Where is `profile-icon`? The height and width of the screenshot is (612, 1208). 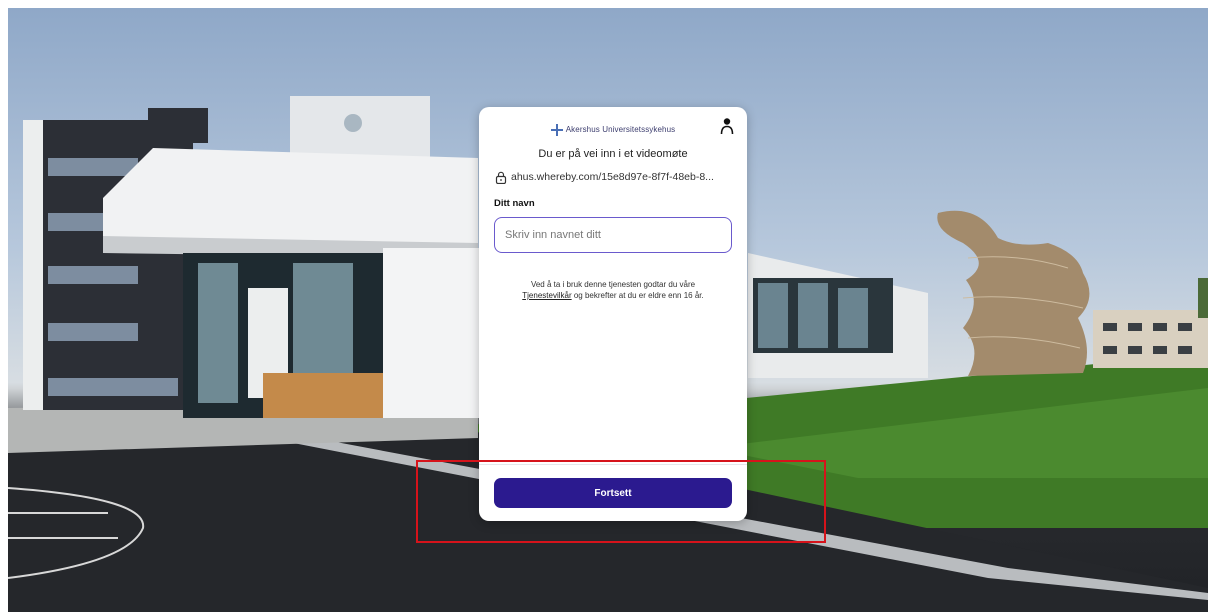 profile-icon is located at coordinates (727, 126).